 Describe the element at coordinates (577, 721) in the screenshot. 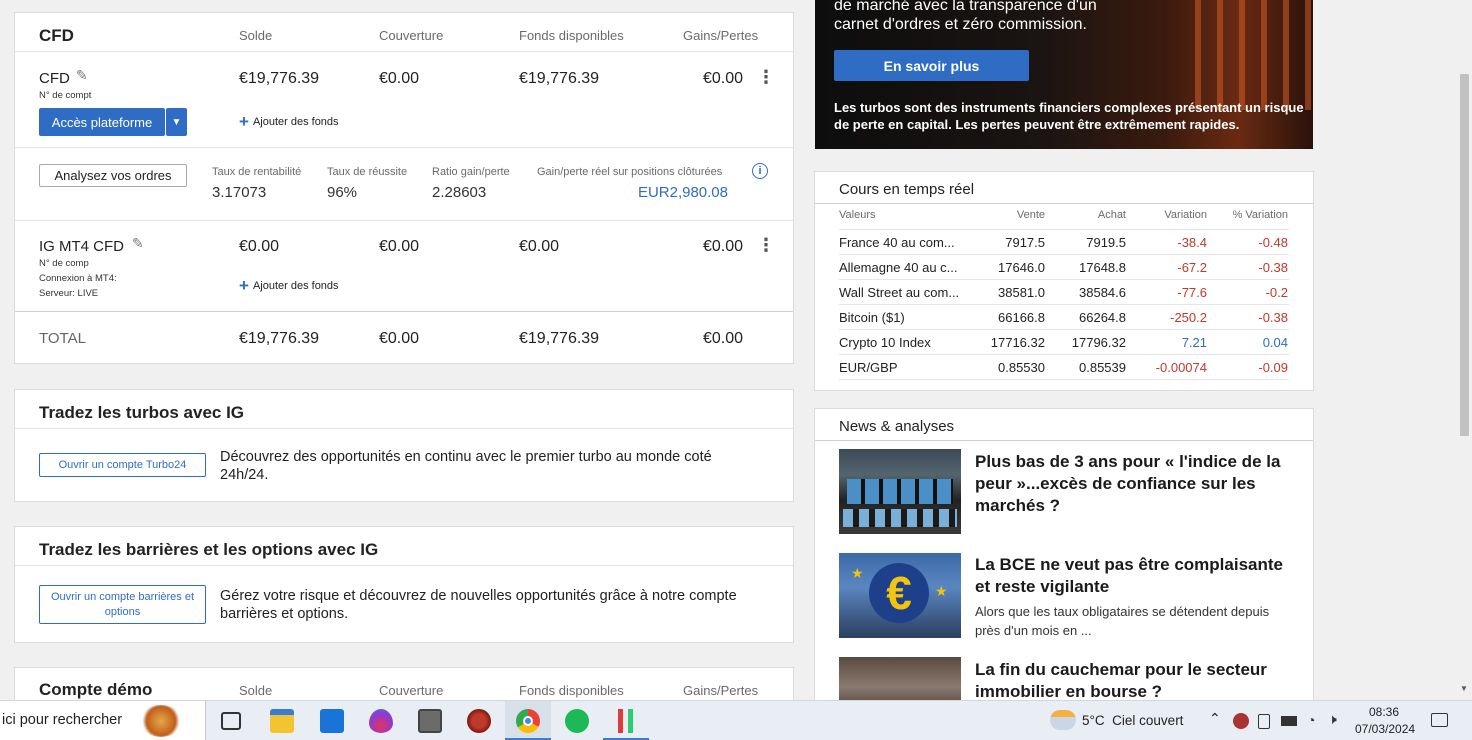

I see `spotify-icon` at that location.